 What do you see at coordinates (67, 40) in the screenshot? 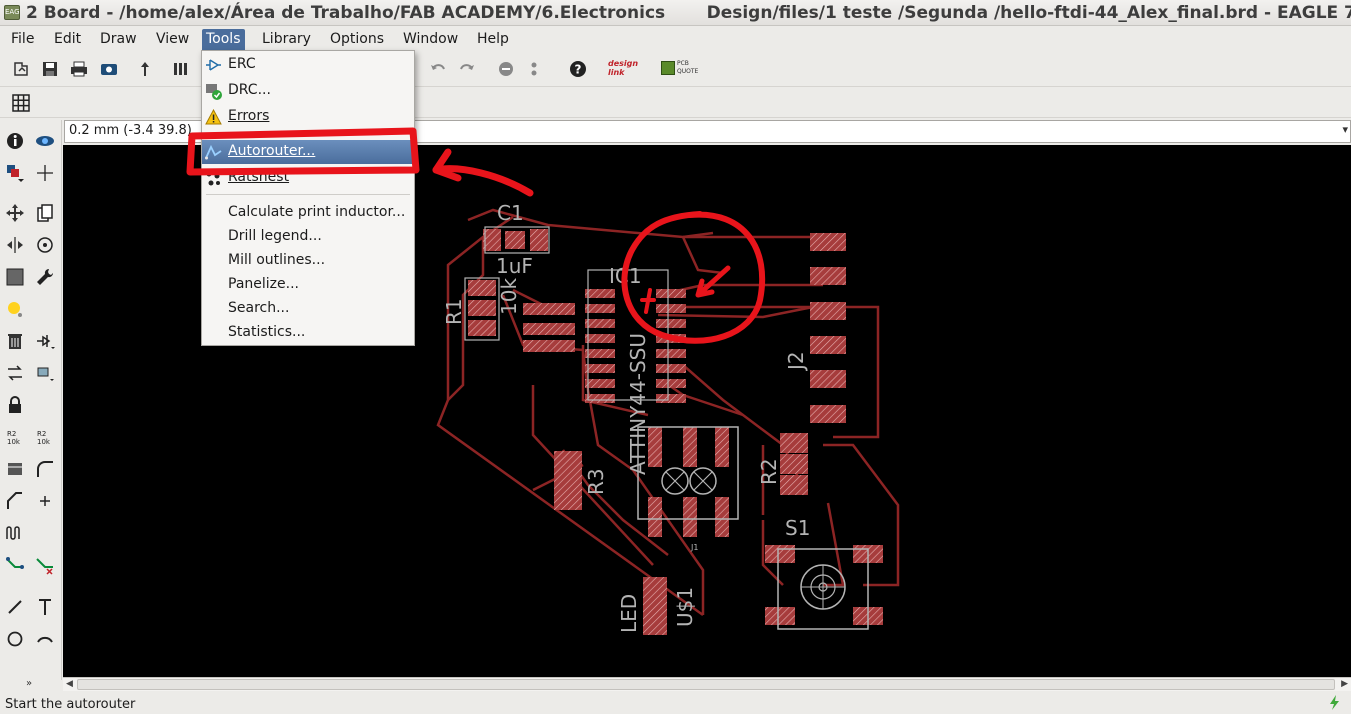
I see `menu-edit: Edit` at bounding box center [67, 40].